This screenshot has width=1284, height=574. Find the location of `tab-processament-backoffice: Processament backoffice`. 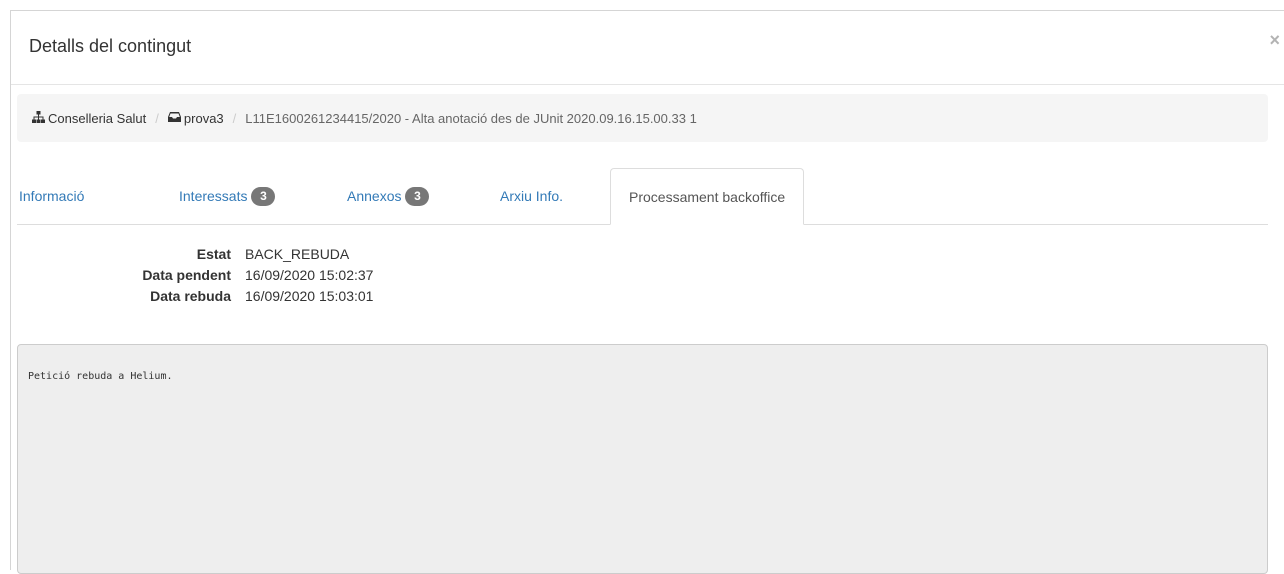

tab-processament-backoffice: Processament backoffice is located at coordinates (707, 196).